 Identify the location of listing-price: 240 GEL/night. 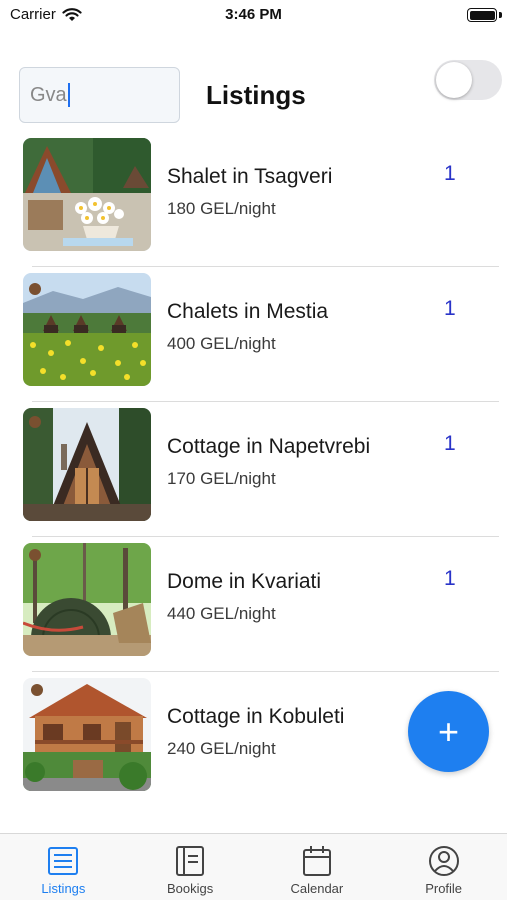
(221, 748).